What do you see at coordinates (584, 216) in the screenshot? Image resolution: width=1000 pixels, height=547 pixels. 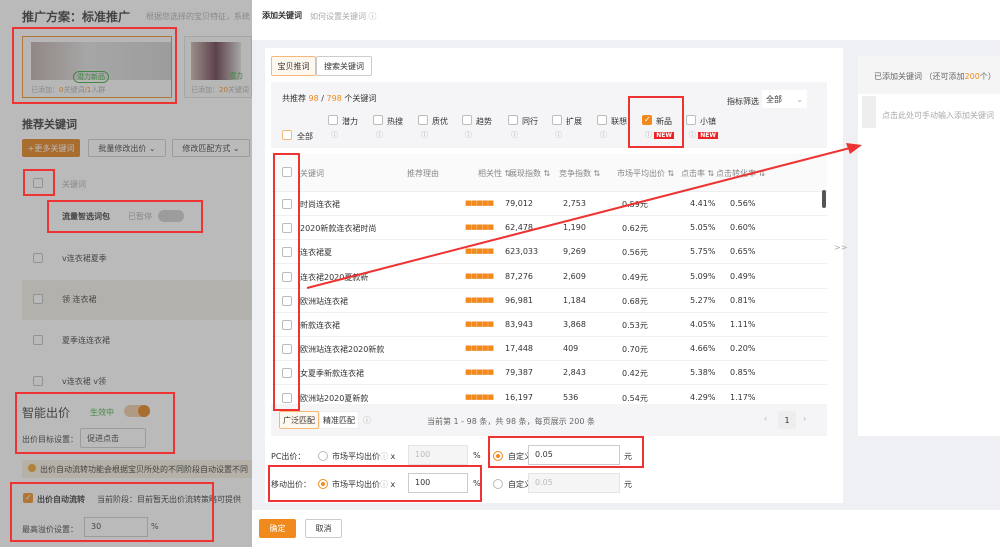 I see `annotation-arrow` at bounding box center [584, 216].